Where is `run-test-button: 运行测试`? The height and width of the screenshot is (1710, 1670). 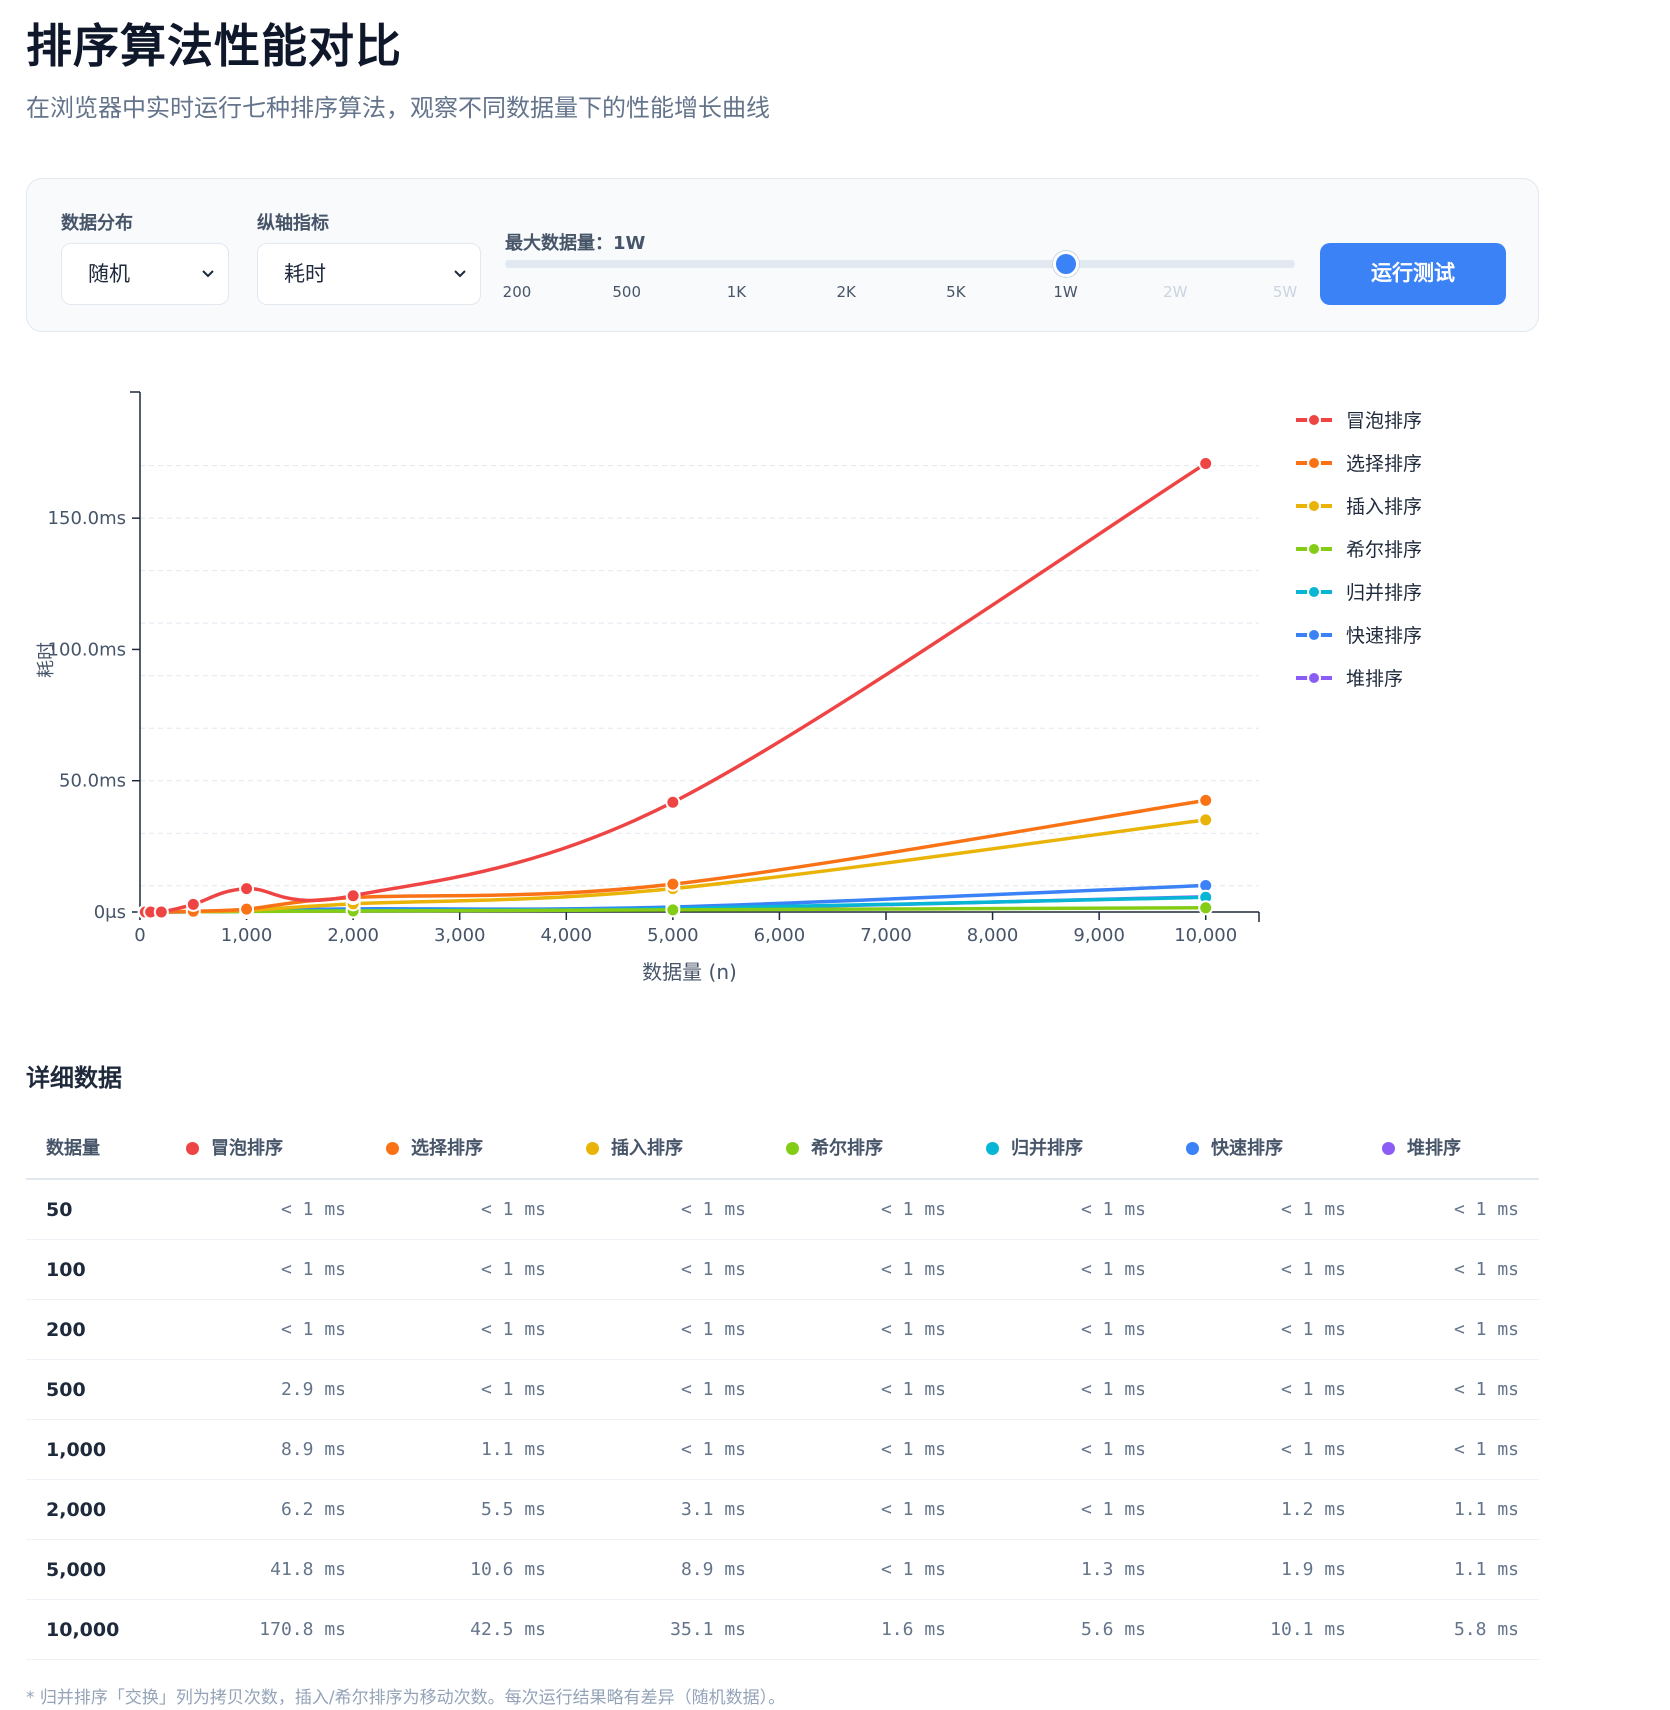 run-test-button: 运行测试 is located at coordinates (1413, 274).